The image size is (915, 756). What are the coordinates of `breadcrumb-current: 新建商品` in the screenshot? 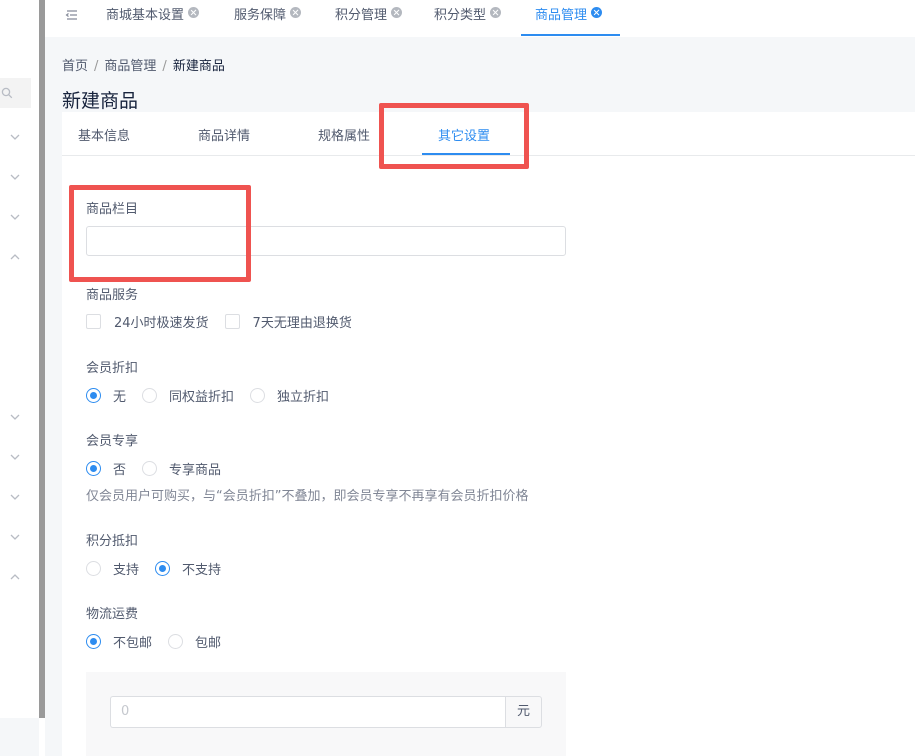 It's located at (198, 66).